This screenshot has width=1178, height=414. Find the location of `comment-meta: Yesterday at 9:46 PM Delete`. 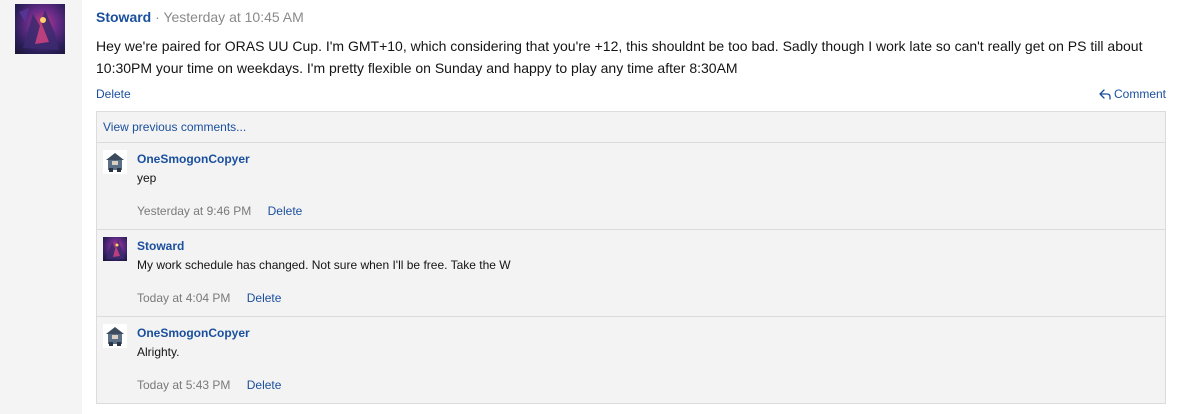

comment-meta: Yesterday at 9:46 PM Delete is located at coordinates (219, 211).